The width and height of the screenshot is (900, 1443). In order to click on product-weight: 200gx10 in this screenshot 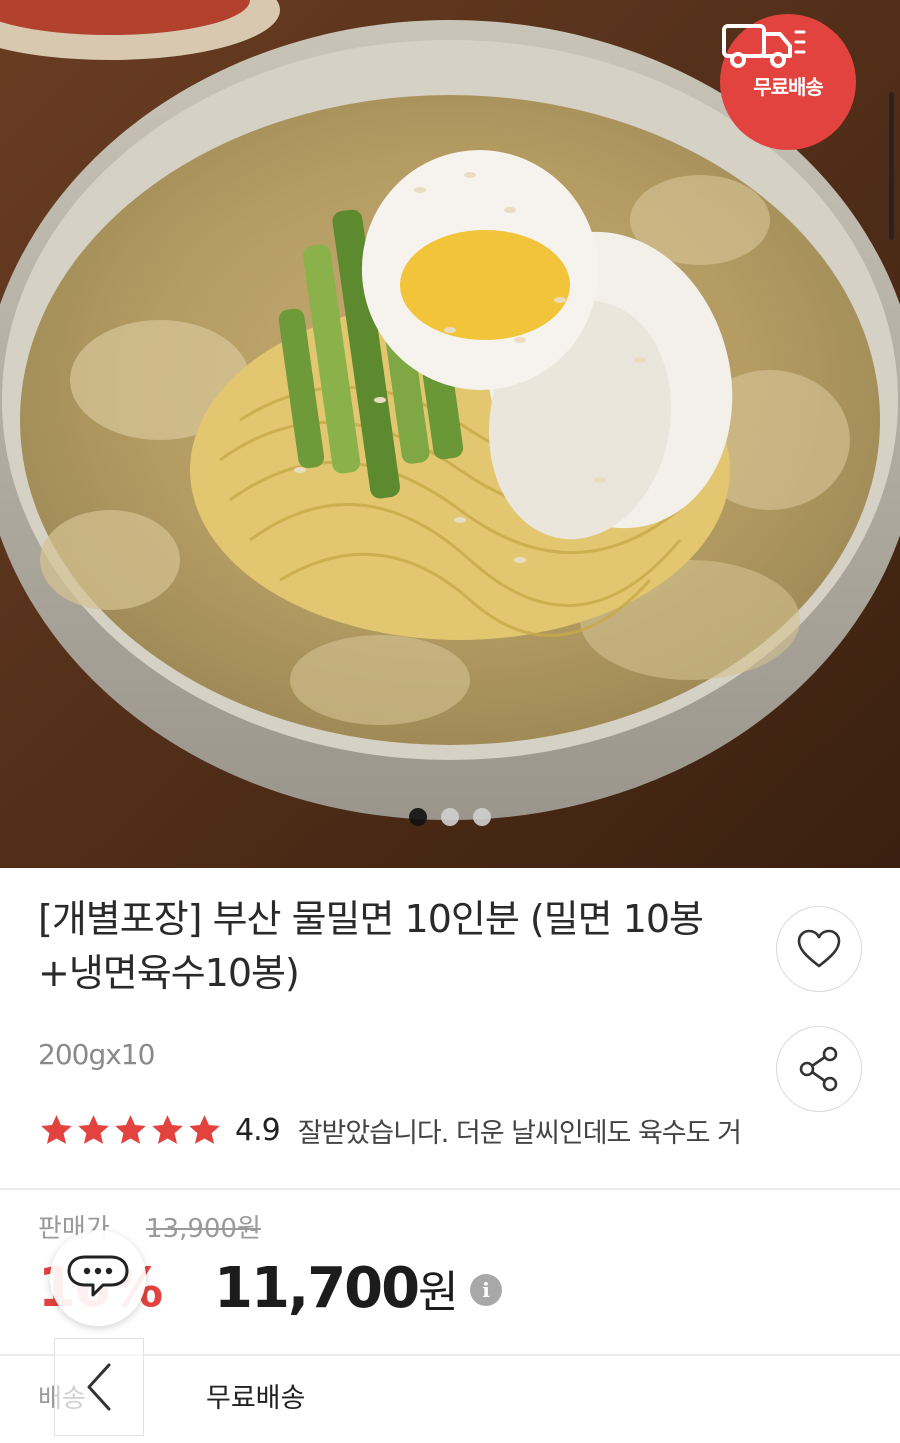, I will do `click(96, 1054)`.